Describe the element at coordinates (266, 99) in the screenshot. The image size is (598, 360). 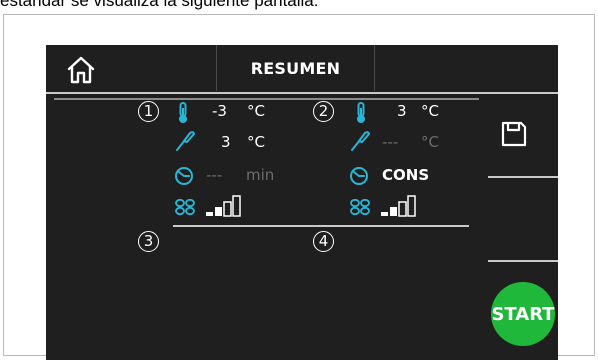
I see `zones-divider-top` at that location.